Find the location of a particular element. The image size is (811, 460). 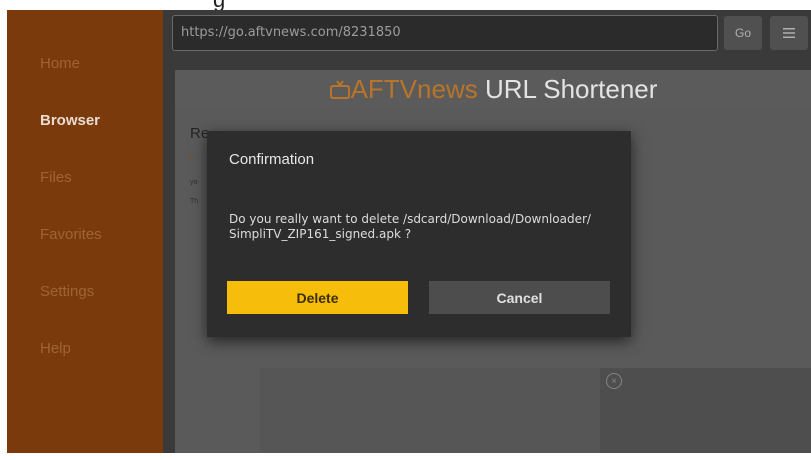

top-strip: g is located at coordinates (405, 5).